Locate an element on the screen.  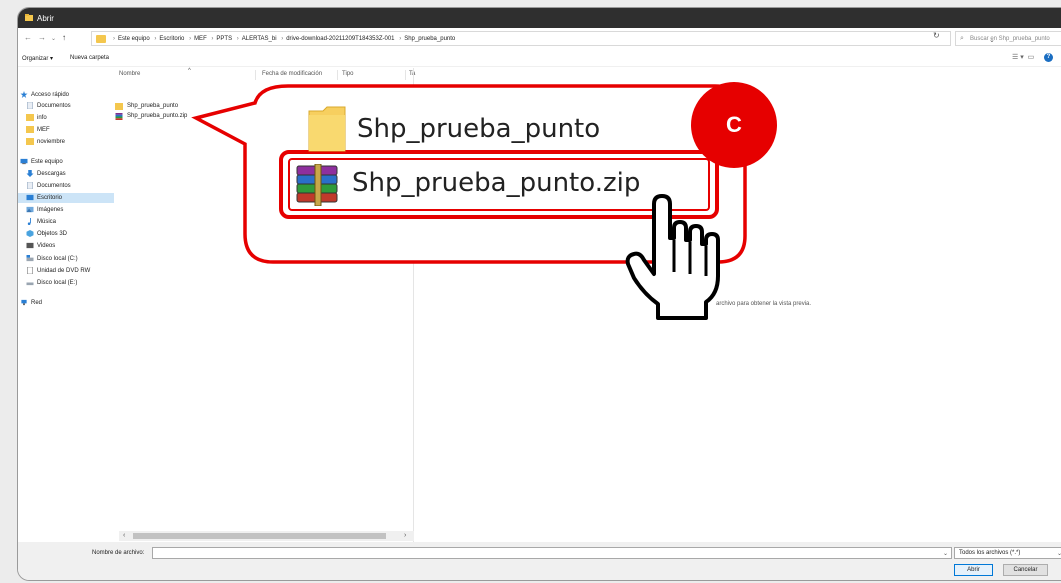
filetype-value: Todos los archivos (*.*) is located at coordinates (990, 553).